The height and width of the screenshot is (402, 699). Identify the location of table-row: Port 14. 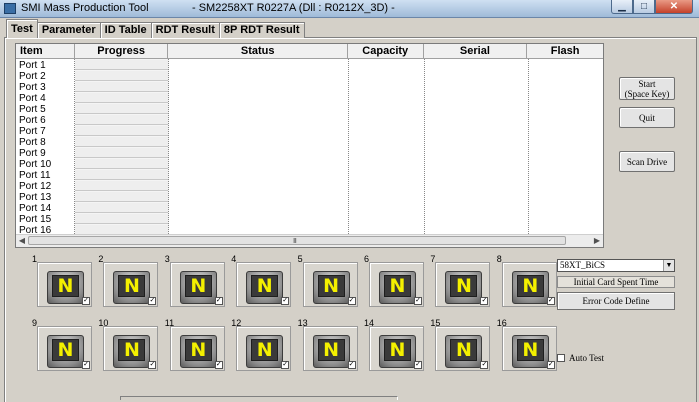
(309, 208).